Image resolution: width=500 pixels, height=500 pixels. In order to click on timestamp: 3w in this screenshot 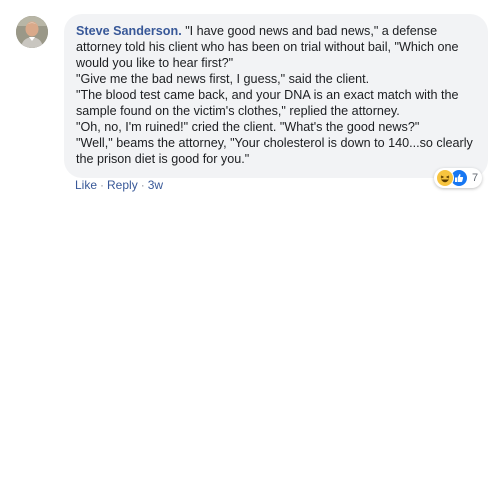, I will do `click(155, 185)`.